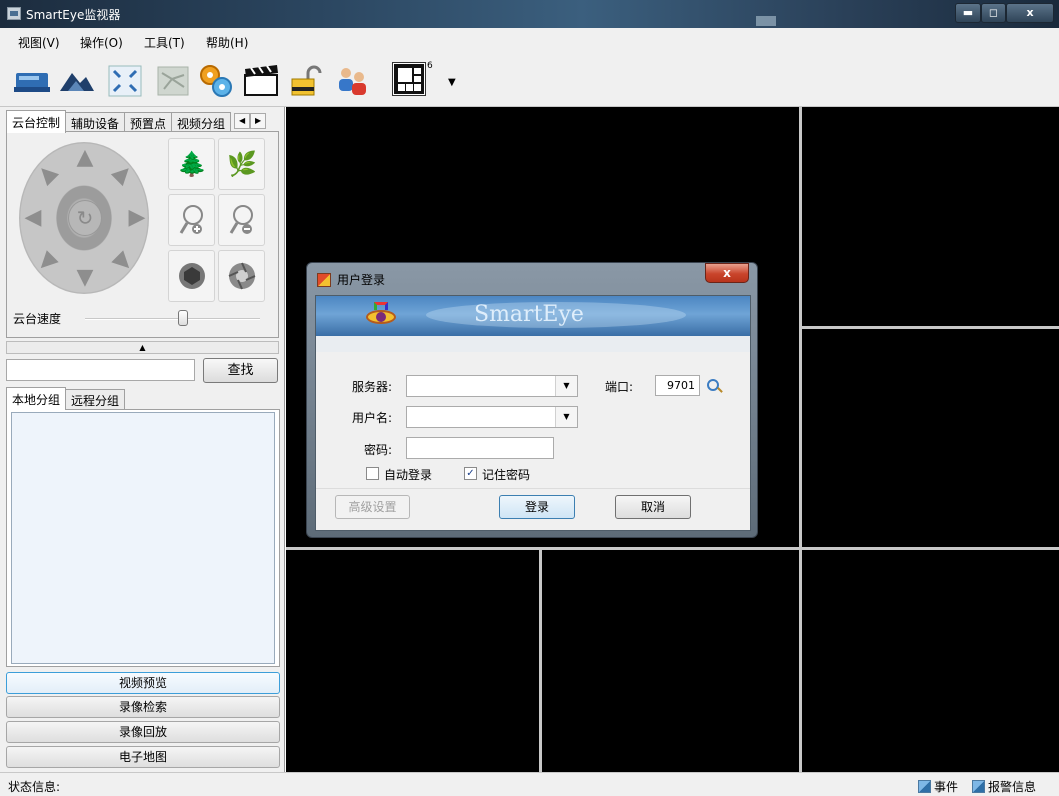 Image resolution: width=1059 pixels, height=796 pixels. I want to click on ptz-iris-open-button, so click(241, 276).